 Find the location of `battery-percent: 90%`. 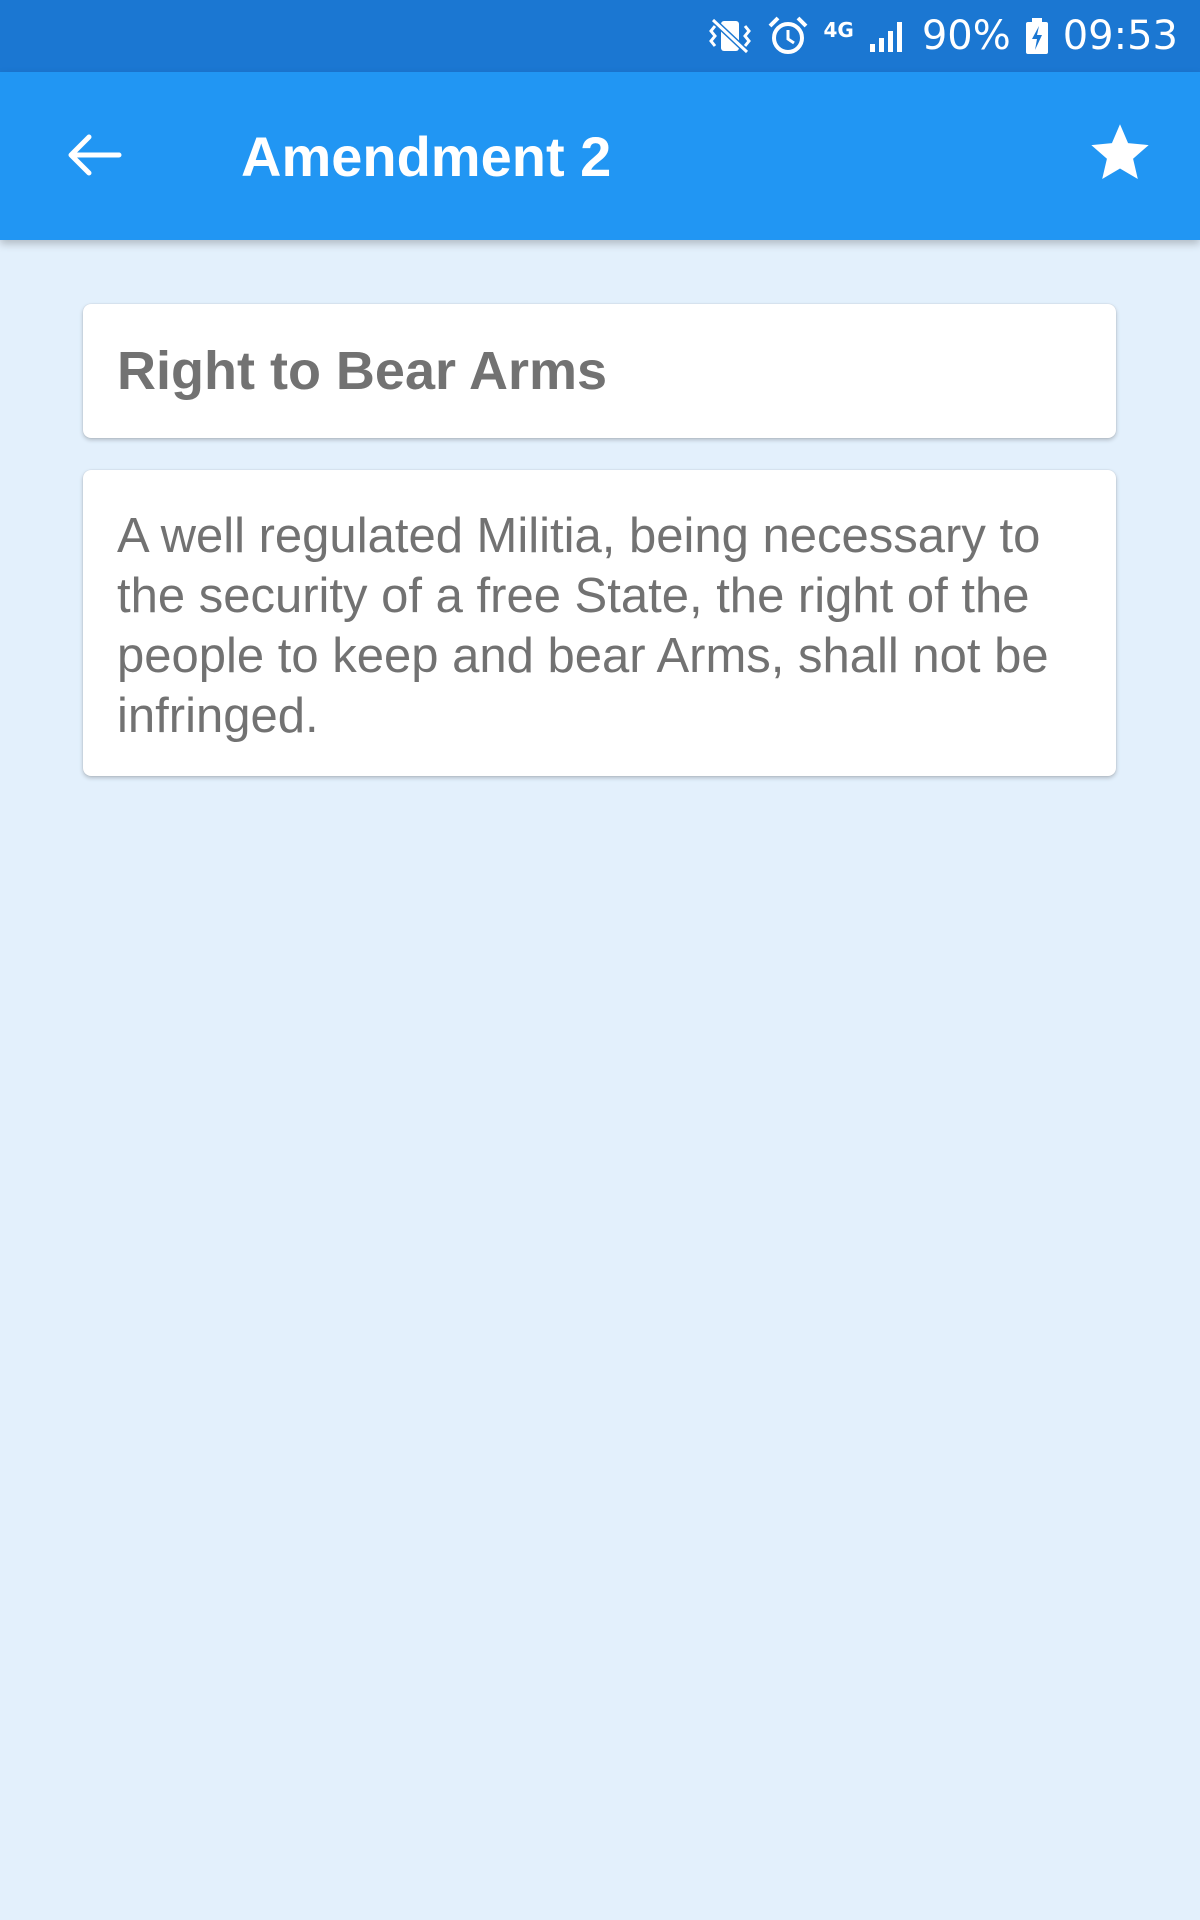

battery-percent: 90% is located at coordinates (966, 36).